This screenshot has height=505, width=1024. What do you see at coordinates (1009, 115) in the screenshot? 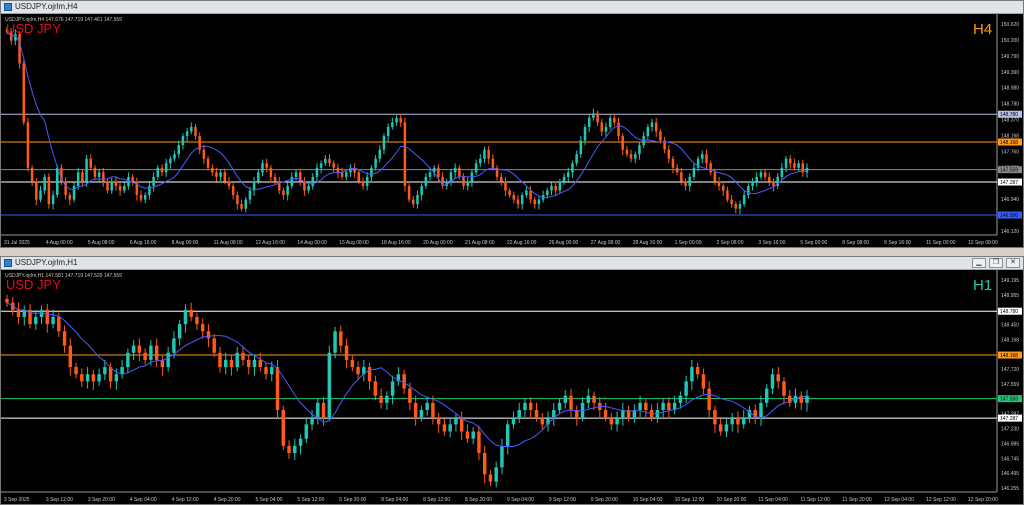
I see `level-price-label: 148.780` at bounding box center [1009, 115].